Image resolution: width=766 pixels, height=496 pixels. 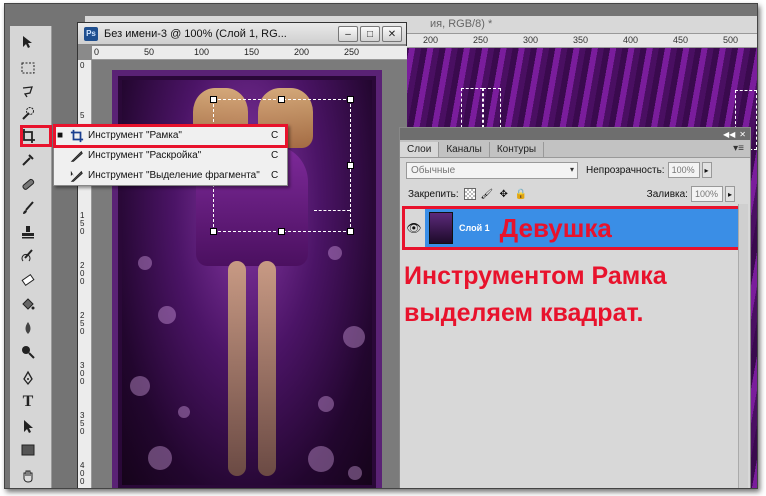 I want to click on ruler-tick-label: 500, so click(x=731, y=40).